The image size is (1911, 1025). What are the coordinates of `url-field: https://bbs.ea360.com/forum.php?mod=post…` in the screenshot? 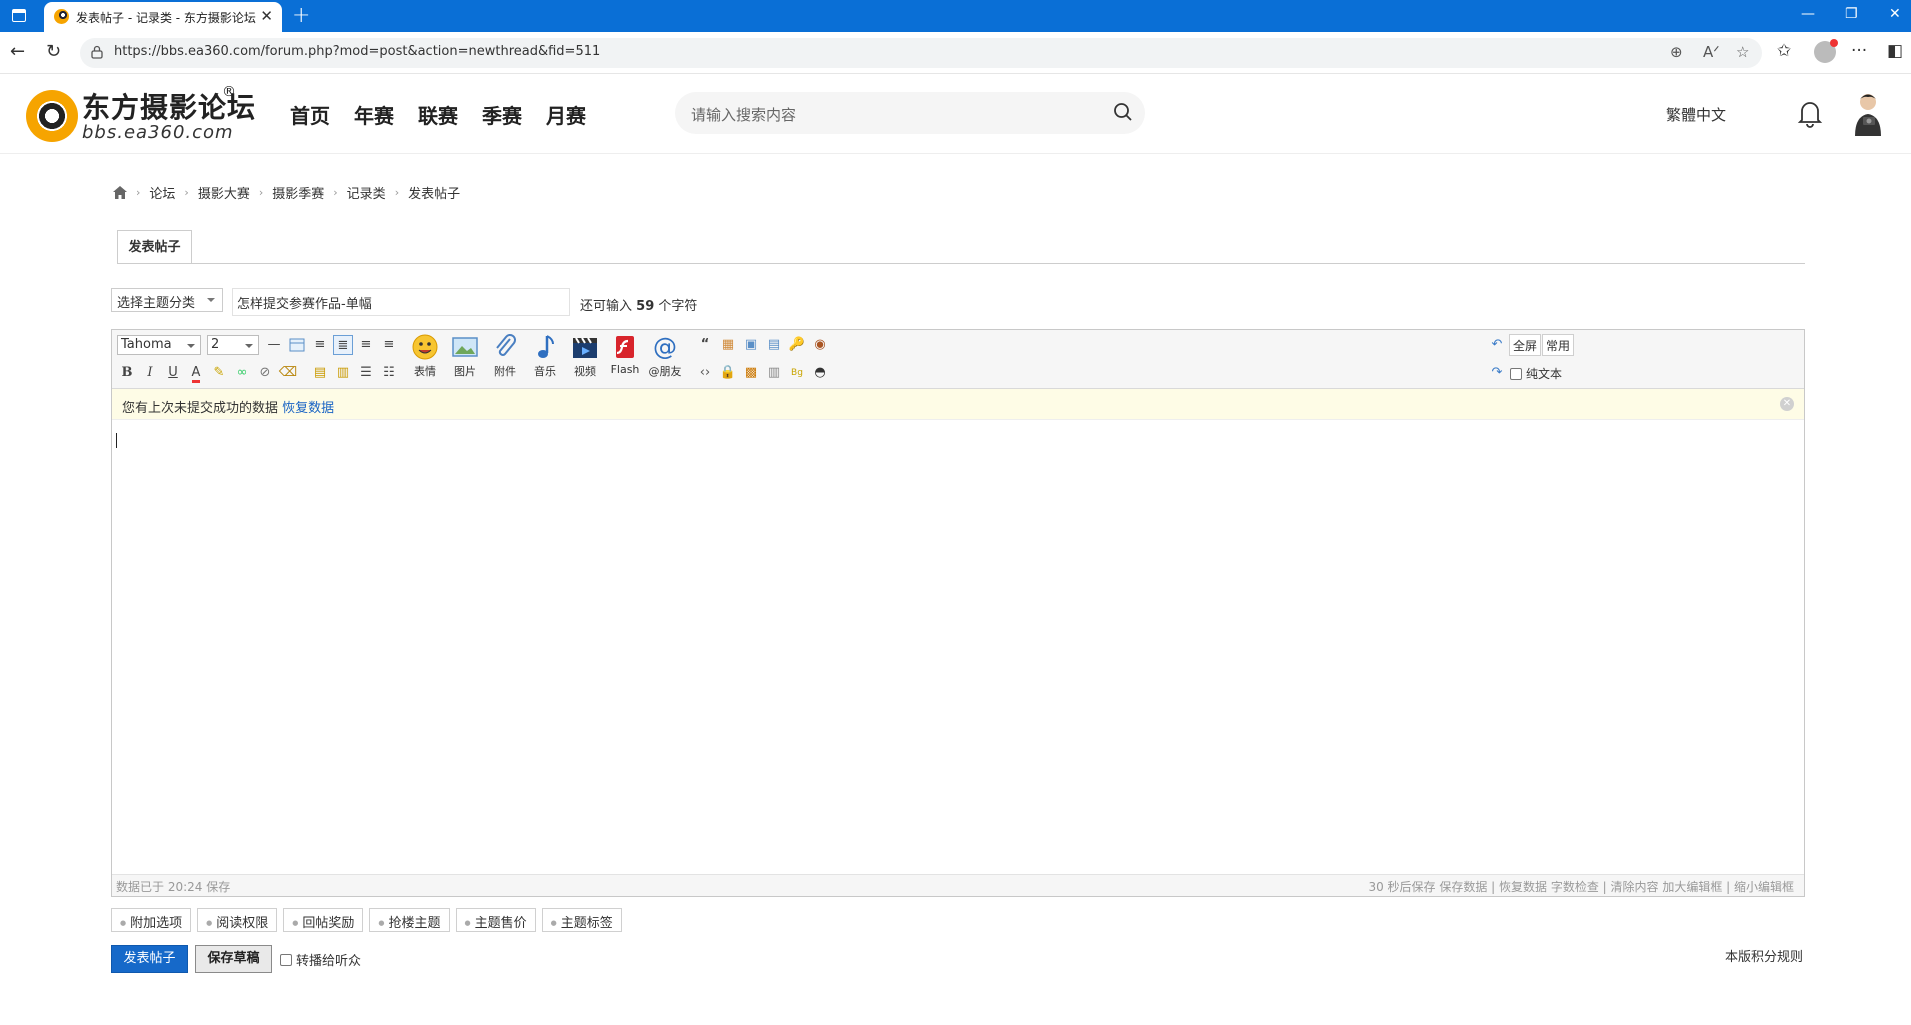 It's located at (921, 53).